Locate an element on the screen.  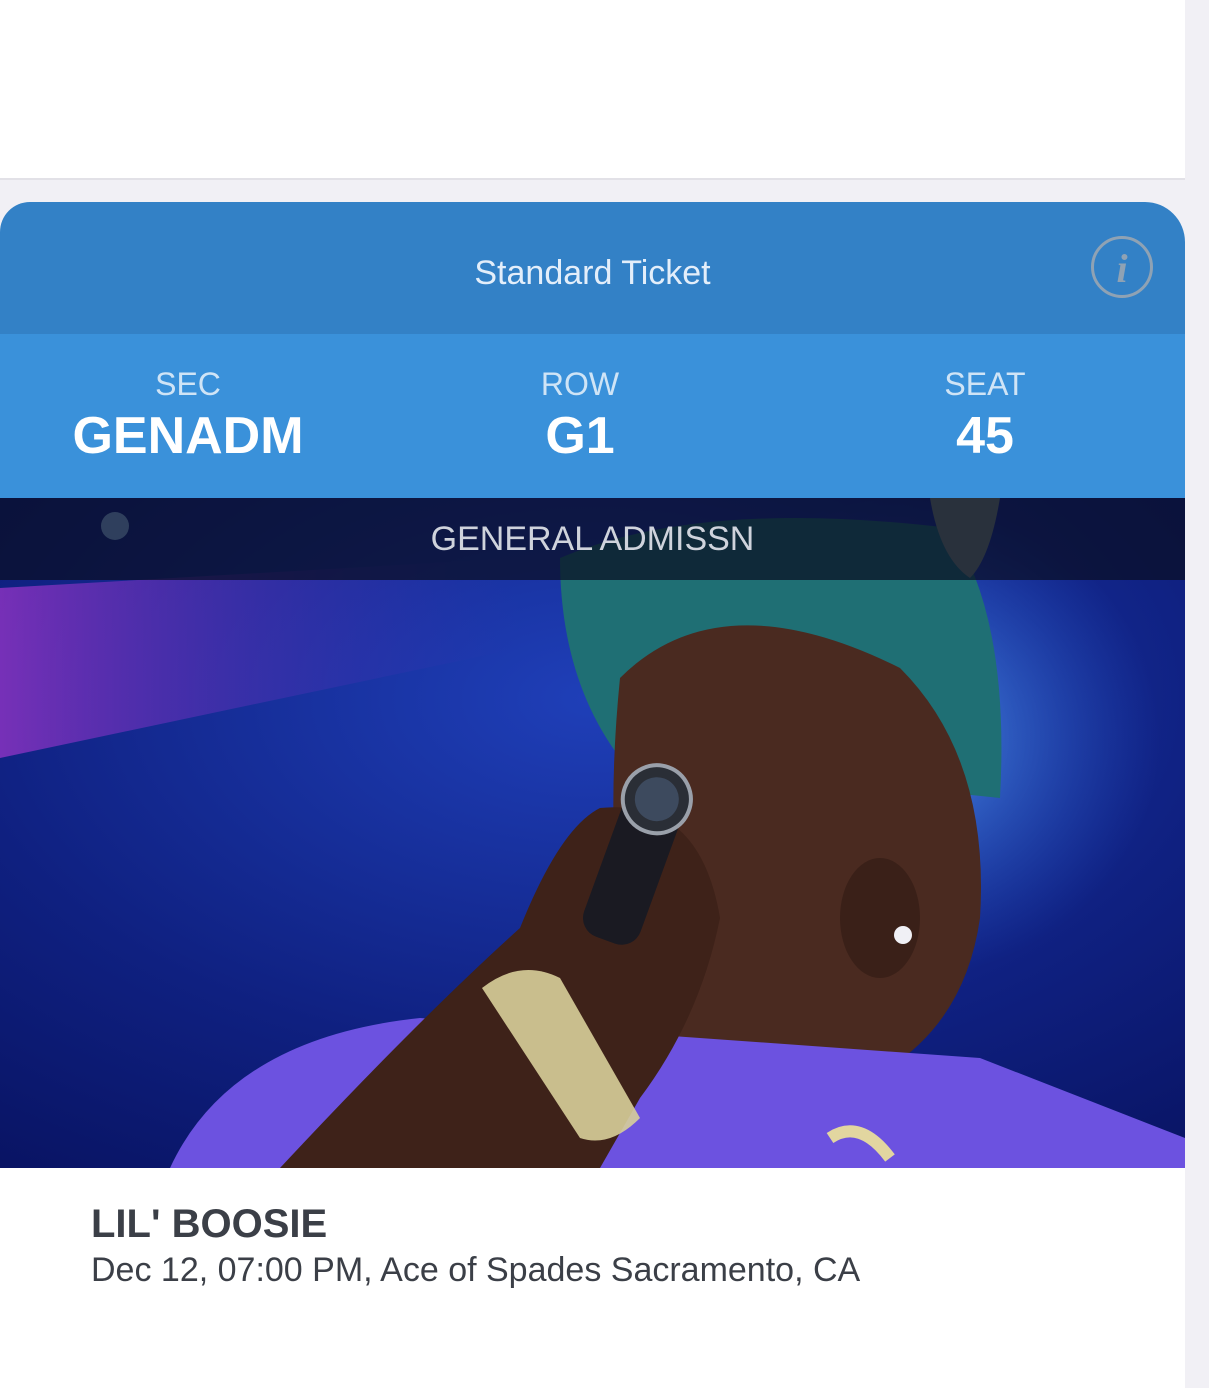
ticket-type-label: Standard Ticket is located at coordinates (592, 273).